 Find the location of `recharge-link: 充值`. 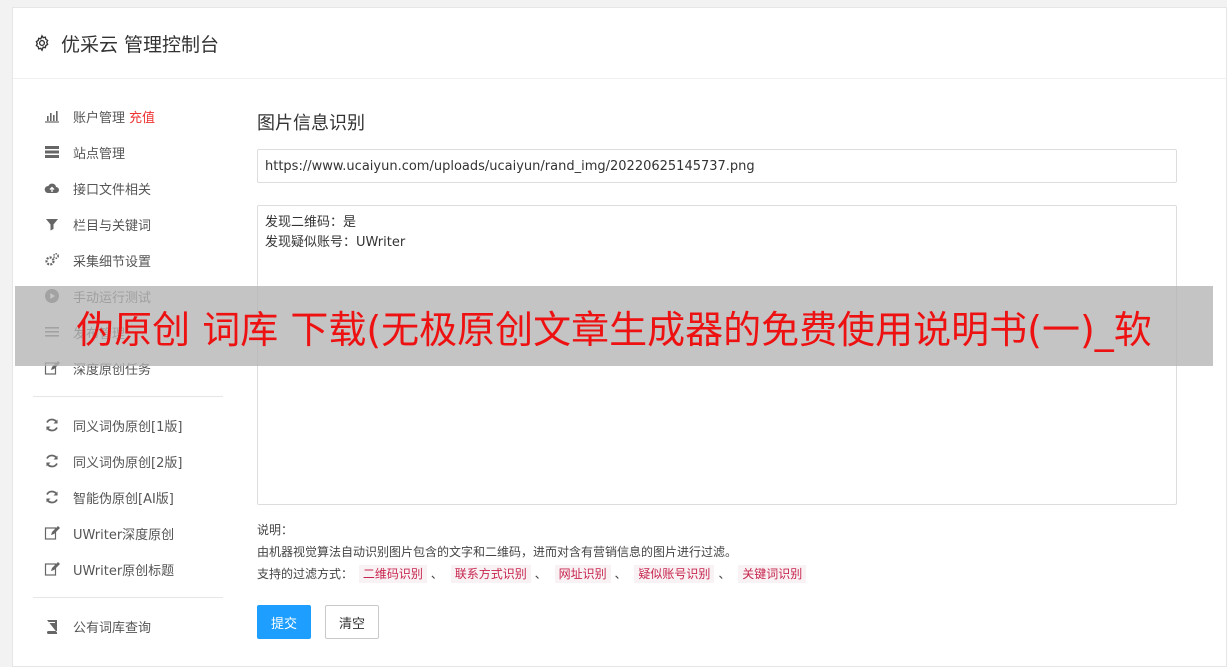

recharge-link: 充值 is located at coordinates (142, 116).